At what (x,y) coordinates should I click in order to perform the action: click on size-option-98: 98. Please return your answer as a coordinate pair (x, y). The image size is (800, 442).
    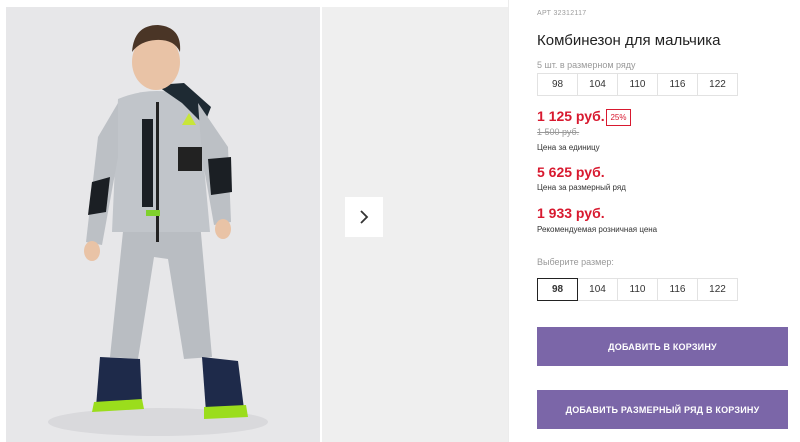
    Looking at the image, I should click on (557, 289).